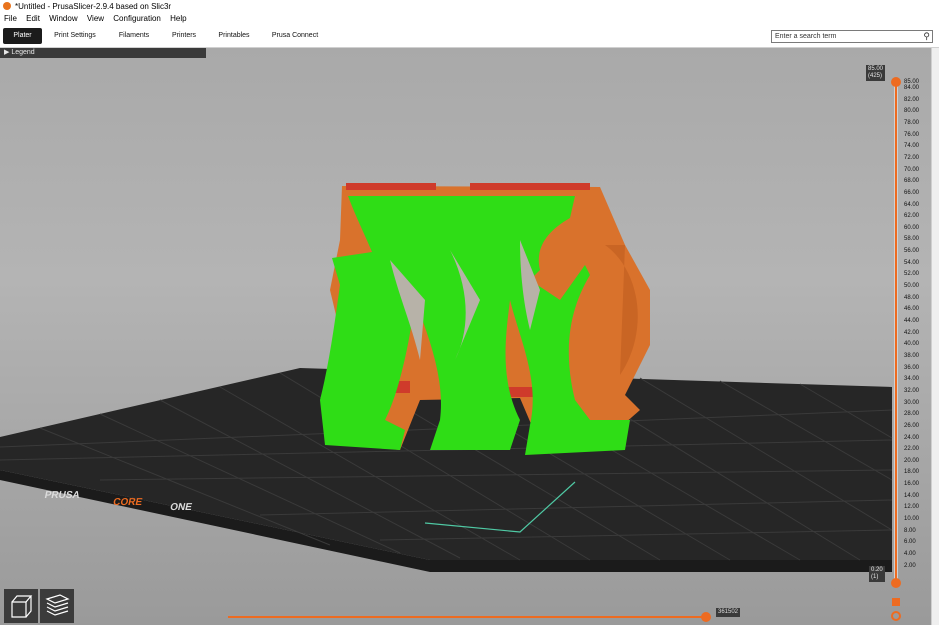 Image resolution: width=939 pixels, height=625 pixels. Describe the element at coordinates (912, 111) in the screenshot. I see `layer-tick-label: 80.00` at that location.